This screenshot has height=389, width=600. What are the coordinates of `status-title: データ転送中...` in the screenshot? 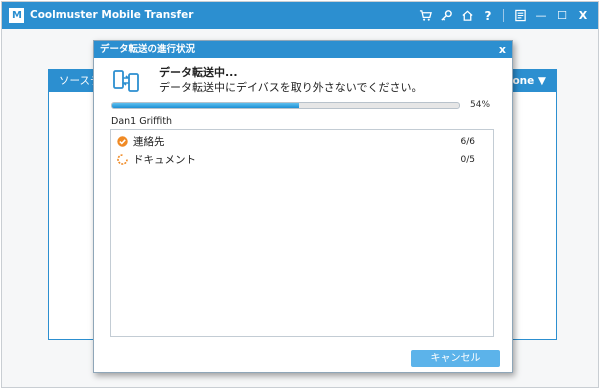 It's located at (198, 72).